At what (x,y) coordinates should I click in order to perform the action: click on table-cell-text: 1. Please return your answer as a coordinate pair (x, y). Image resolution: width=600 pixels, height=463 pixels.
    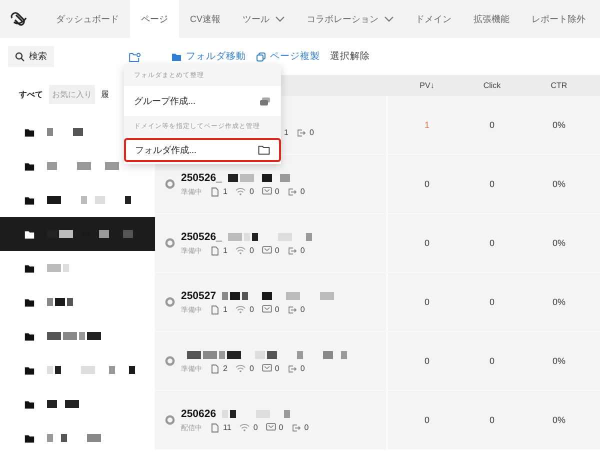
    Looking at the image, I should click on (426, 125).